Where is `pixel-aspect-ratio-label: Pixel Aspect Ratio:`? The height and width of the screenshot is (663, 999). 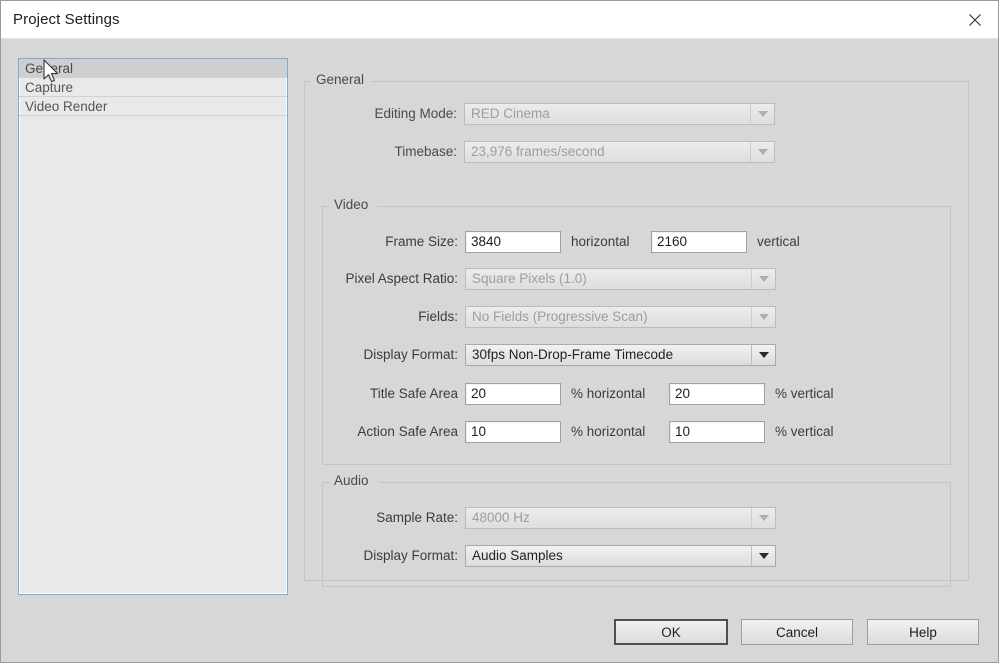
pixel-aspect-ratio-label: Pixel Aspect Ratio: is located at coordinates (401, 278).